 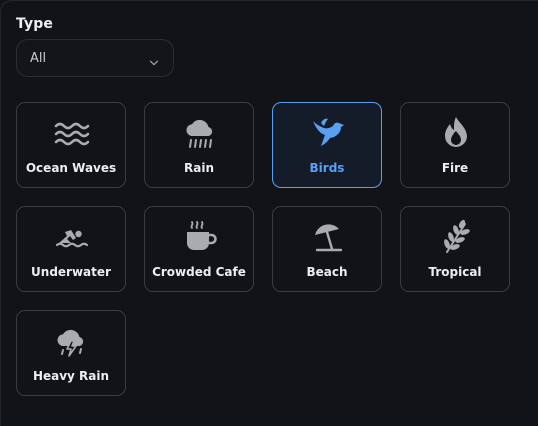 I want to click on coffee-cup-icon, so click(x=200, y=237).